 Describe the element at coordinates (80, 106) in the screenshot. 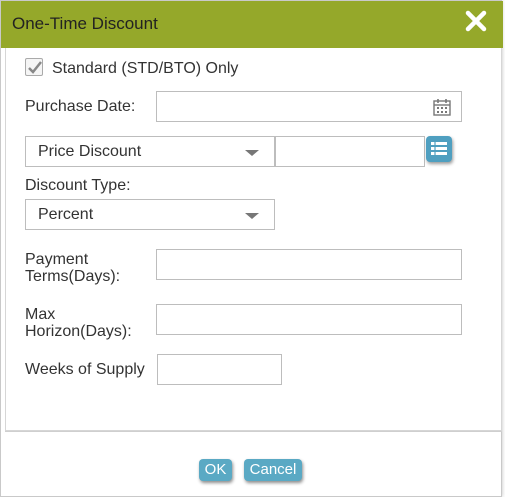

I see `purchase-date-label: Purchase Date:` at that location.